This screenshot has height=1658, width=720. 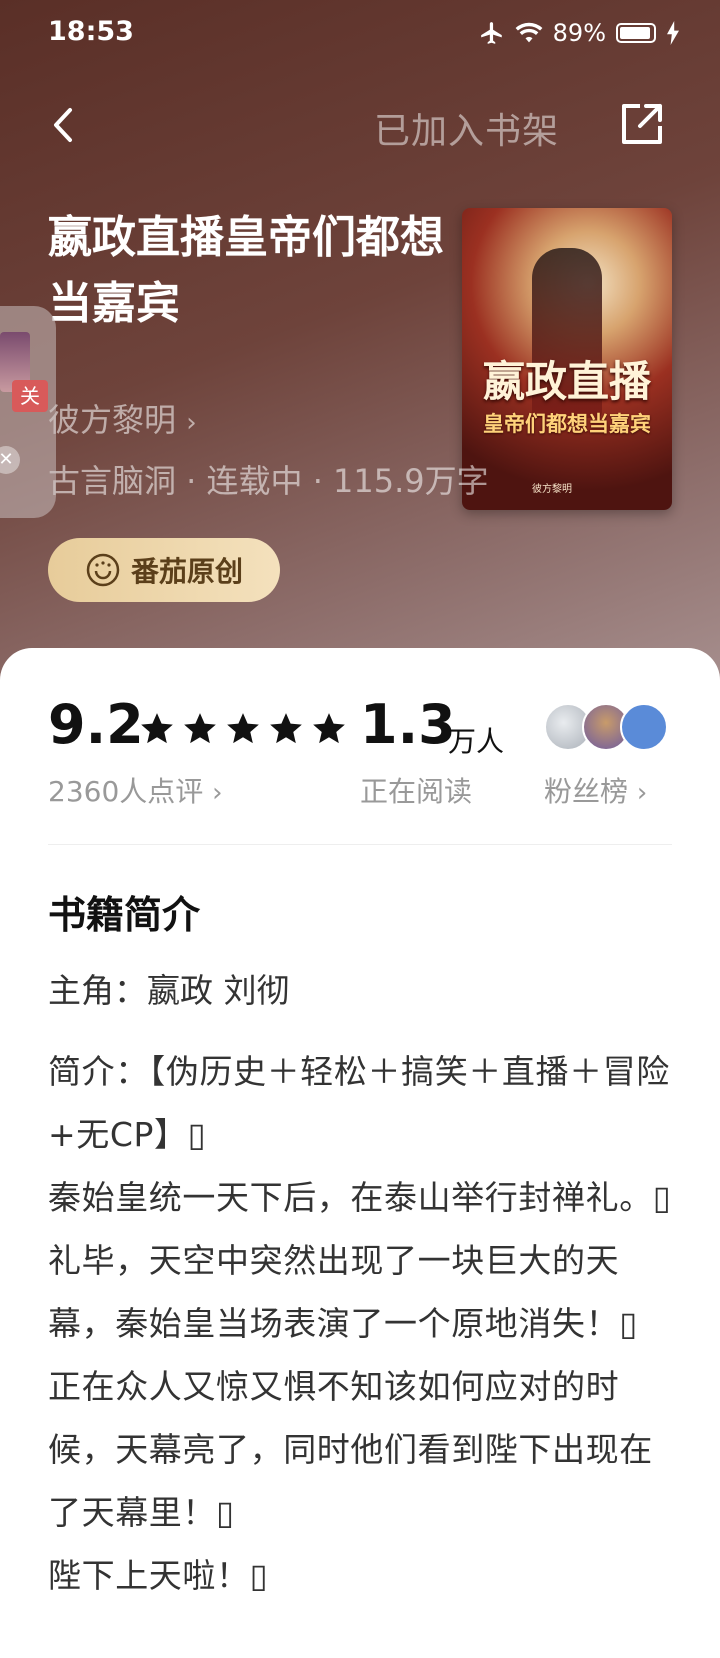 I want to click on status-icons: 89%, so click(x=579, y=33).